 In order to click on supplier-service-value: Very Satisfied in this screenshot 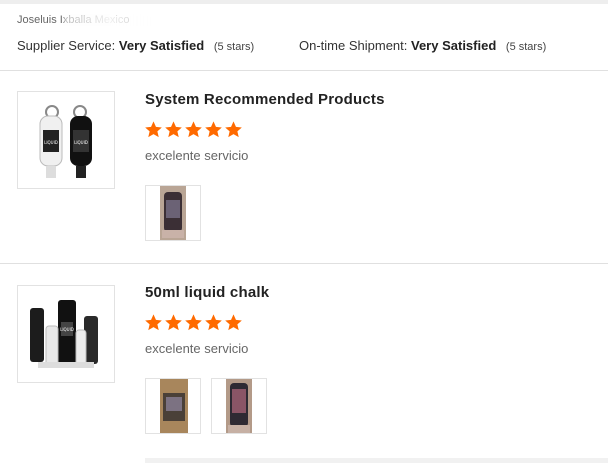, I will do `click(161, 45)`.